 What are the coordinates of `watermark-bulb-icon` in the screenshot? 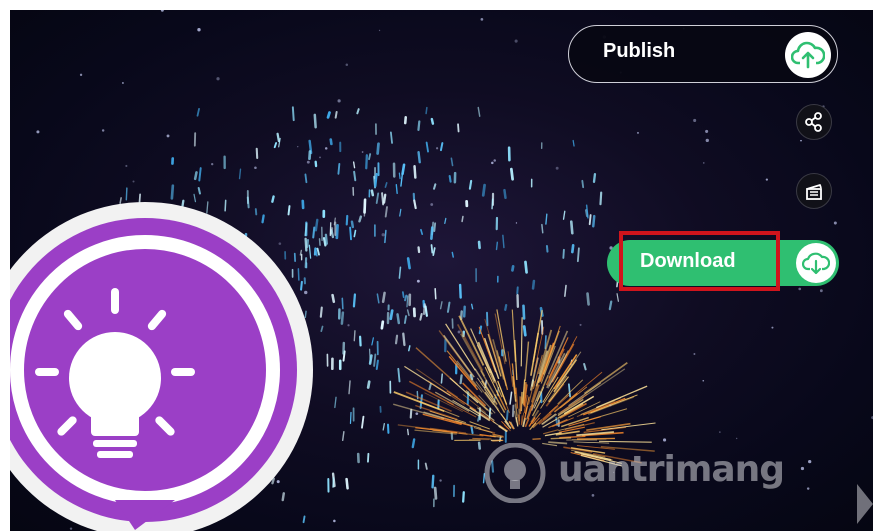 It's located at (515, 473).